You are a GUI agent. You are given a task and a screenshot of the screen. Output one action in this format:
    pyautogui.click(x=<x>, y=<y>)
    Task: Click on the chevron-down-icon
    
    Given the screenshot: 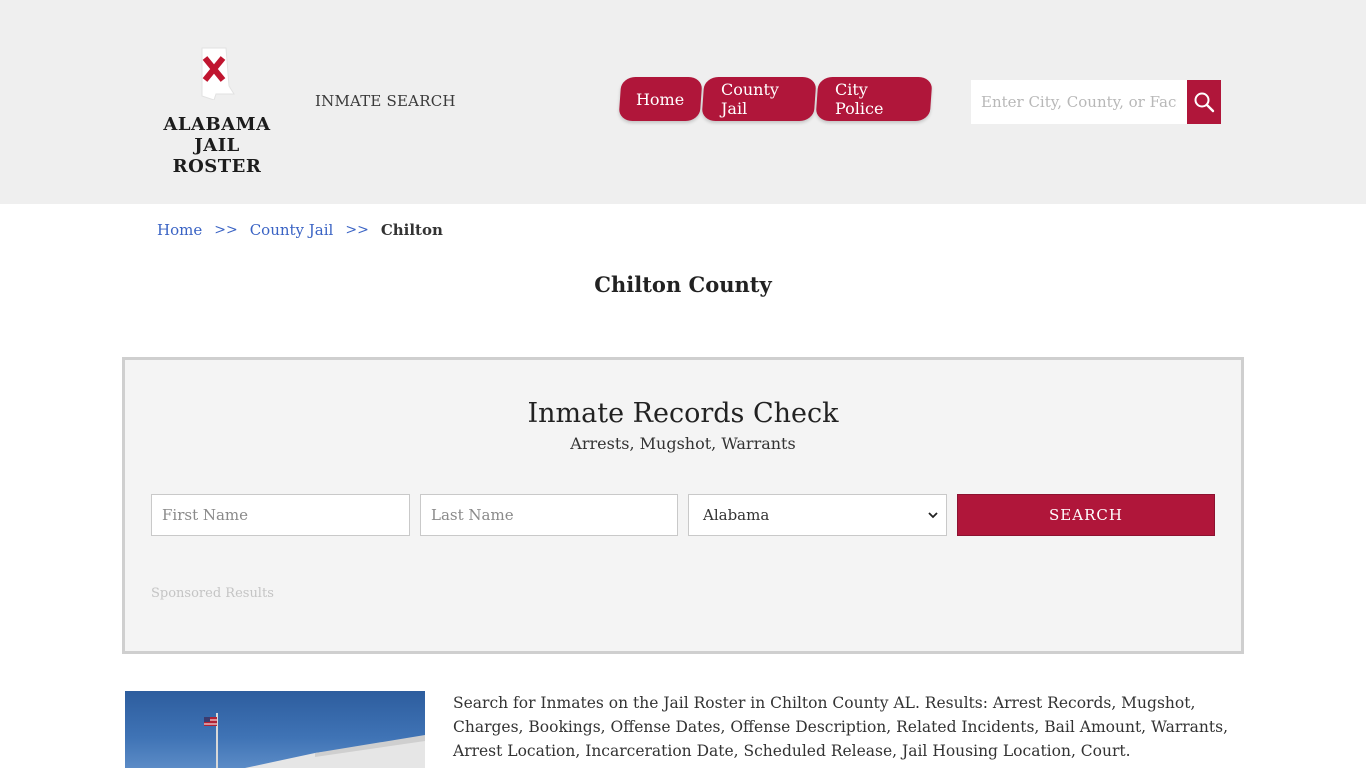 What is the action you would take?
    pyautogui.click(x=933, y=515)
    